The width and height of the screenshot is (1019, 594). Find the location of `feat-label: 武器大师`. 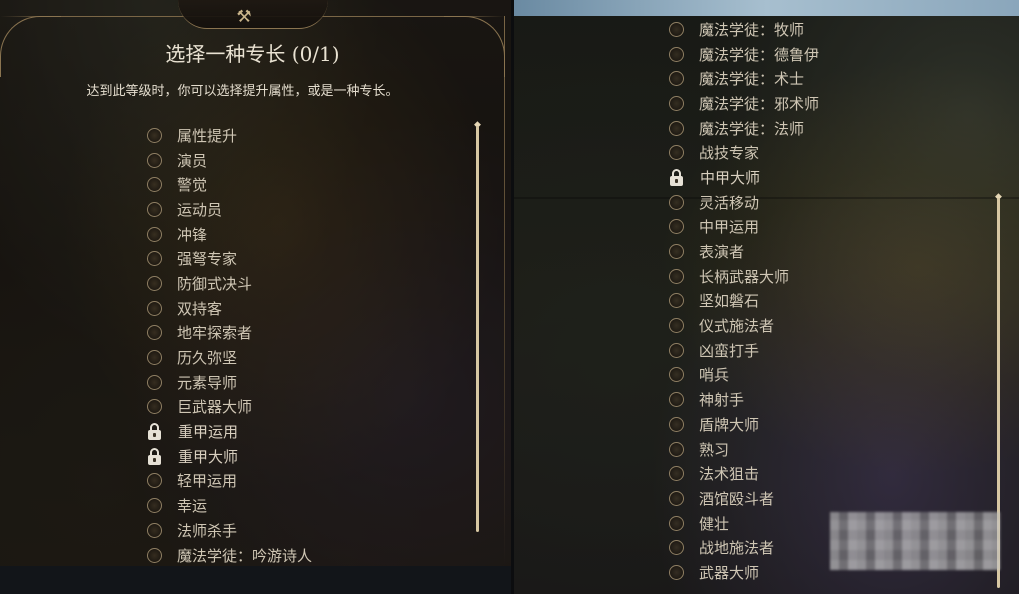

feat-label: 武器大师 is located at coordinates (729, 572).